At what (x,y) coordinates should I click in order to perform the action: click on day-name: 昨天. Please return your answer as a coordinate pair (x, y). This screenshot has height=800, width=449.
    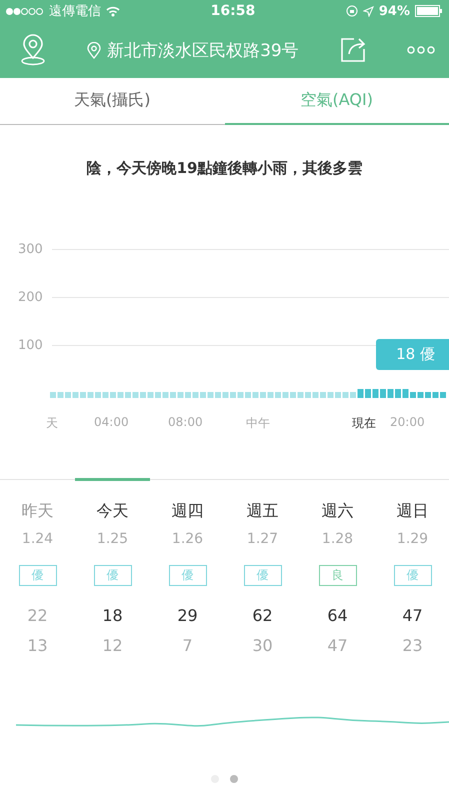
    Looking at the image, I should click on (38, 511).